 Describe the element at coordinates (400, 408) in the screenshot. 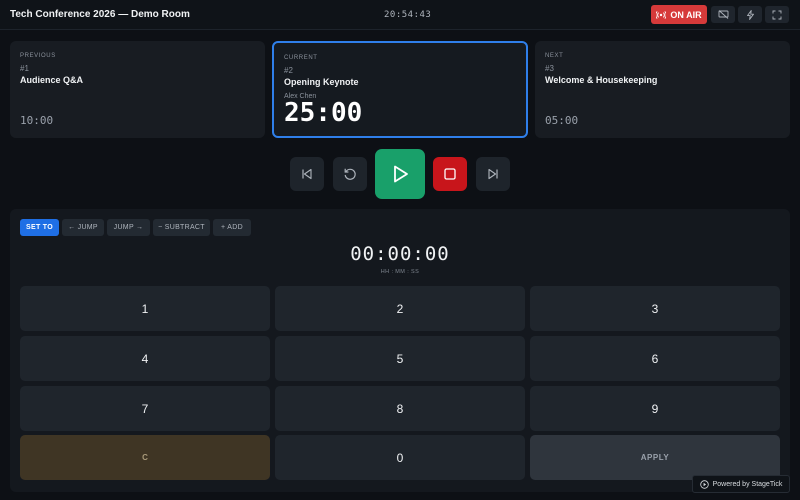

I see `key-8: 8` at that location.